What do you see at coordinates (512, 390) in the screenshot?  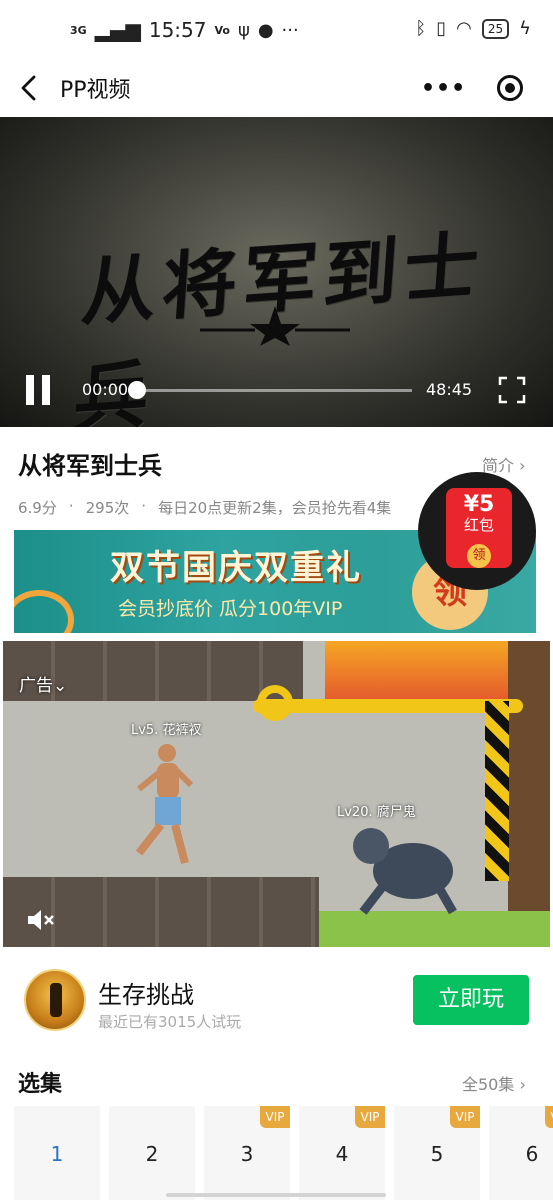 I see `fullscreen-icon` at bounding box center [512, 390].